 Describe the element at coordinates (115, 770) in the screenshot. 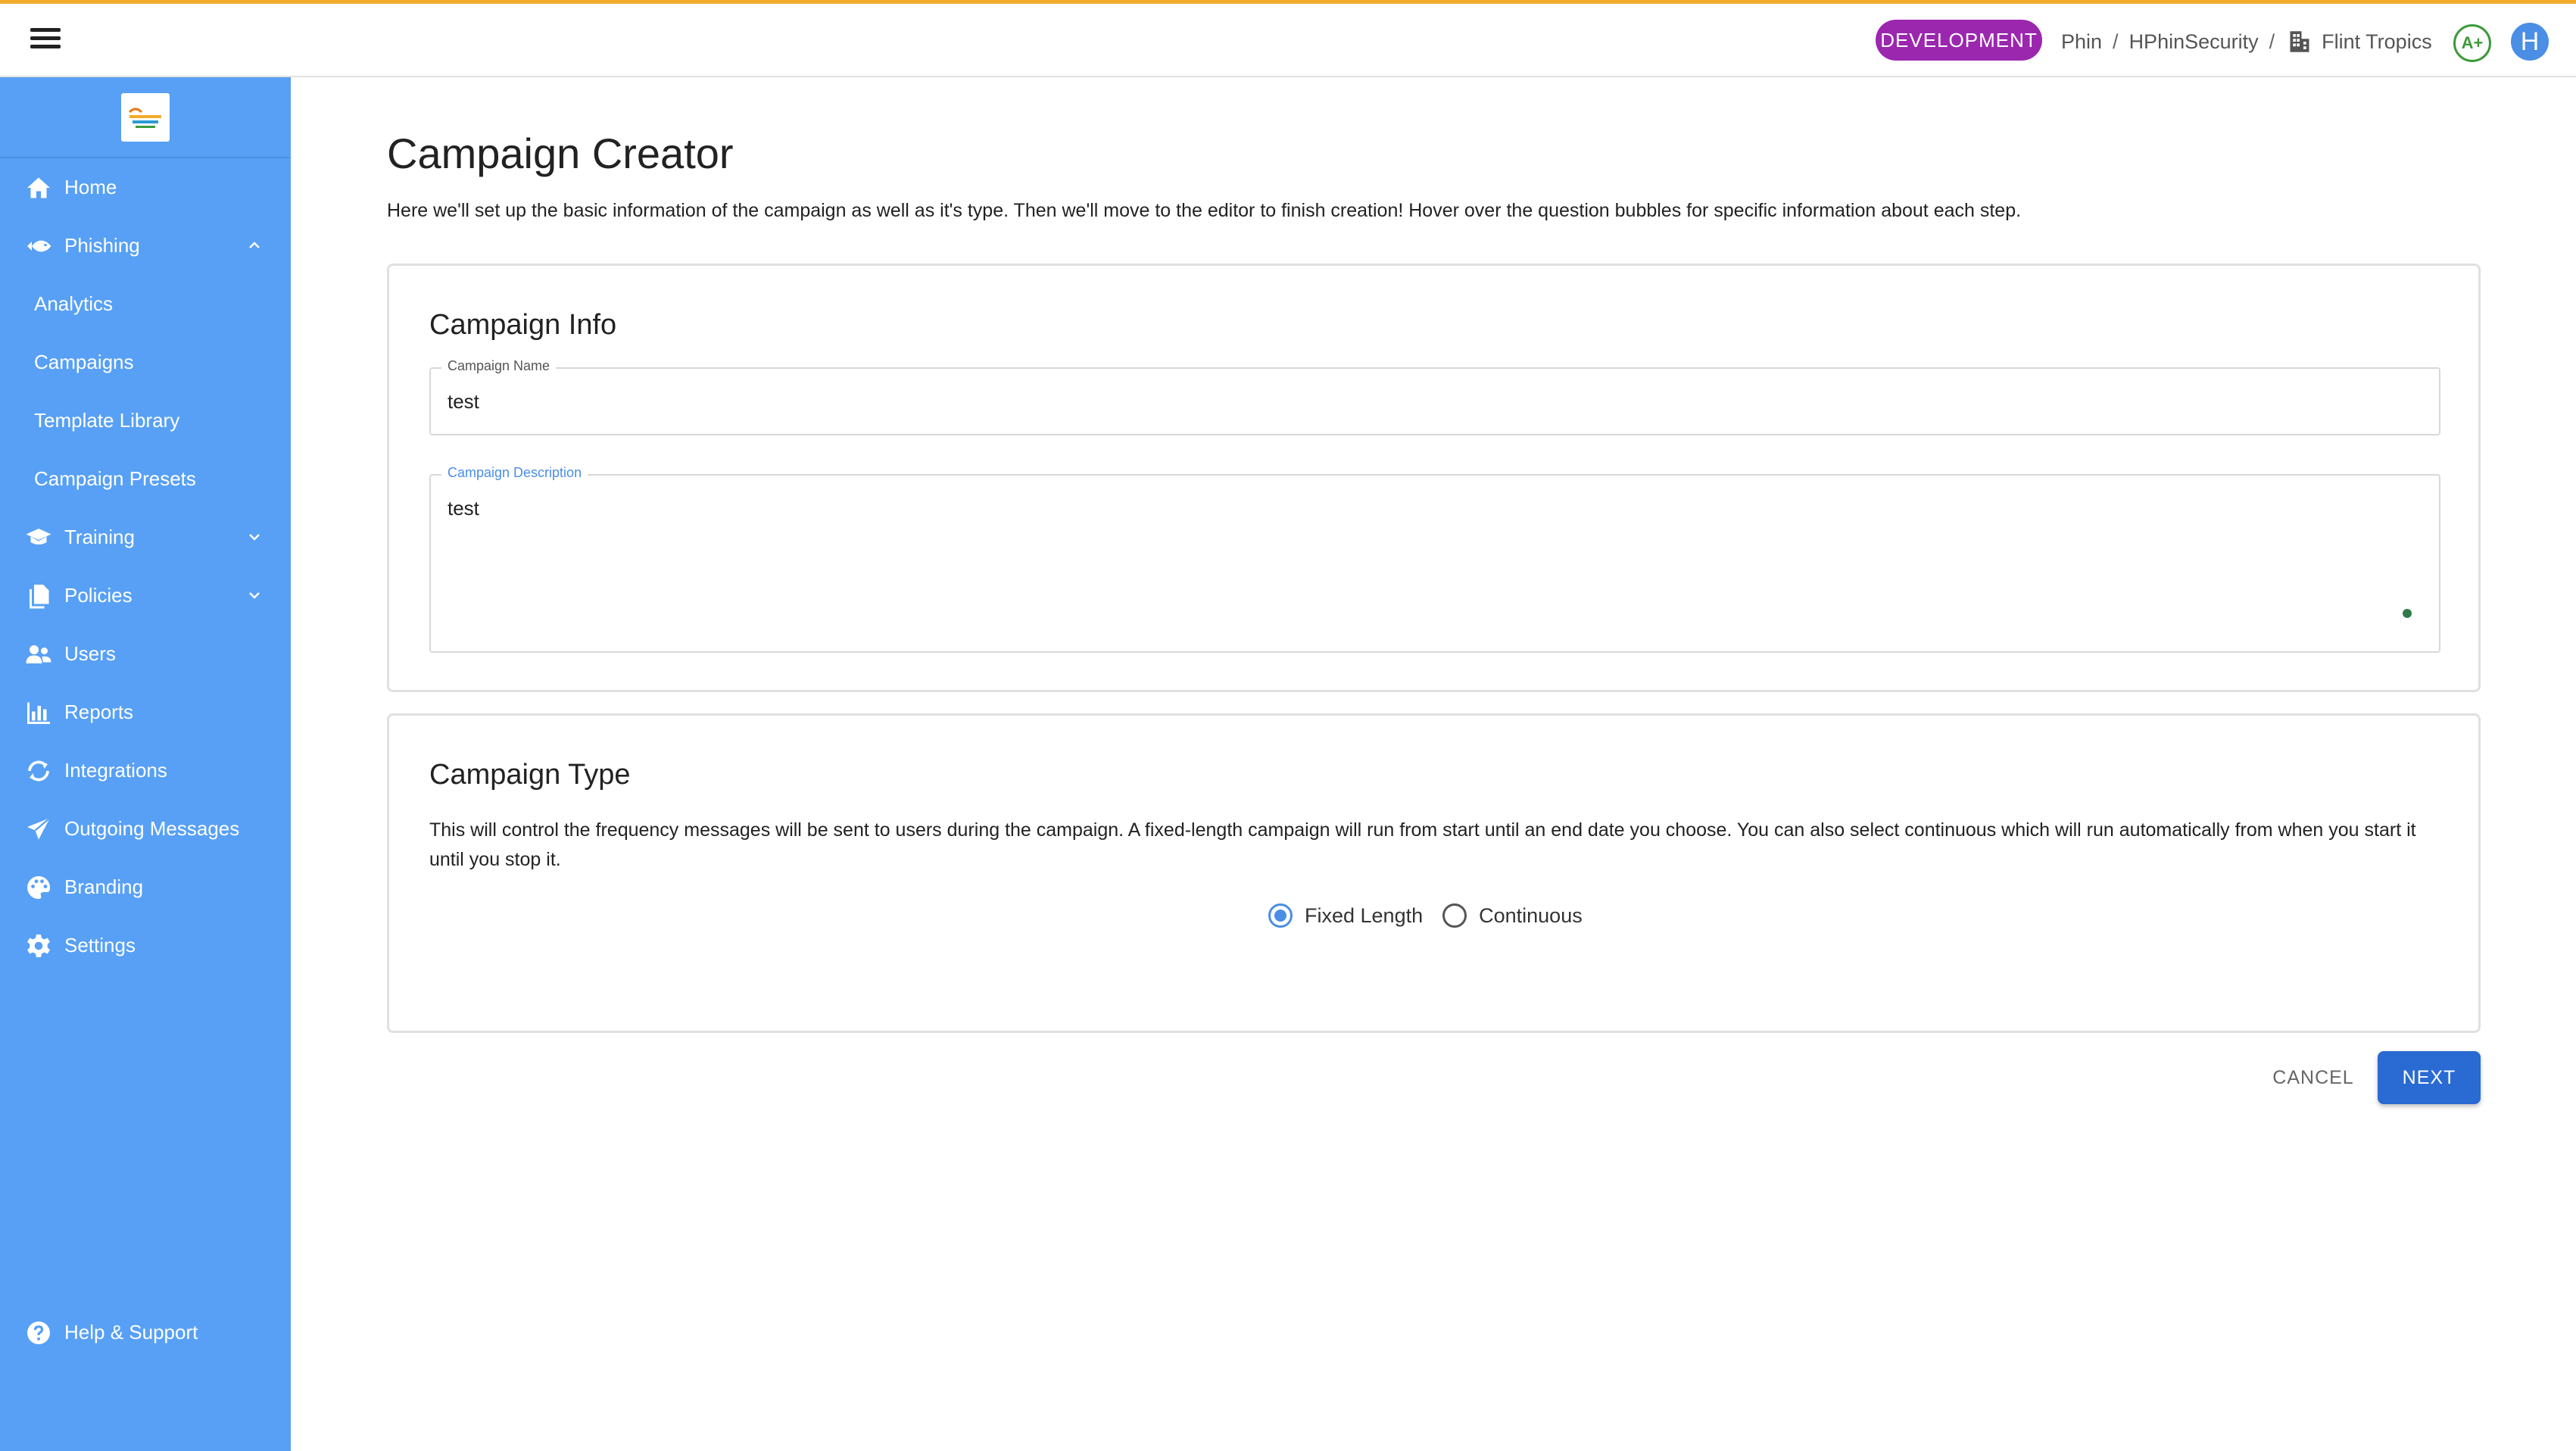

I see `sidebar-item-label: Integrations` at that location.